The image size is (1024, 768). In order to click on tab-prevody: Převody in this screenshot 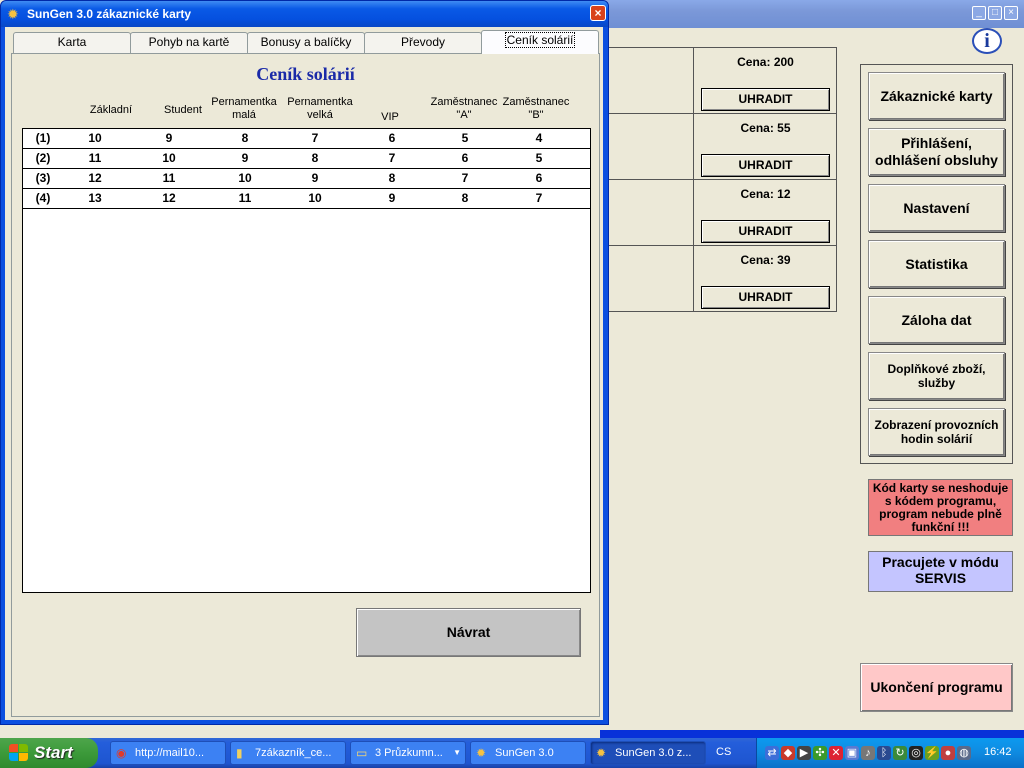, I will do `click(423, 42)`.